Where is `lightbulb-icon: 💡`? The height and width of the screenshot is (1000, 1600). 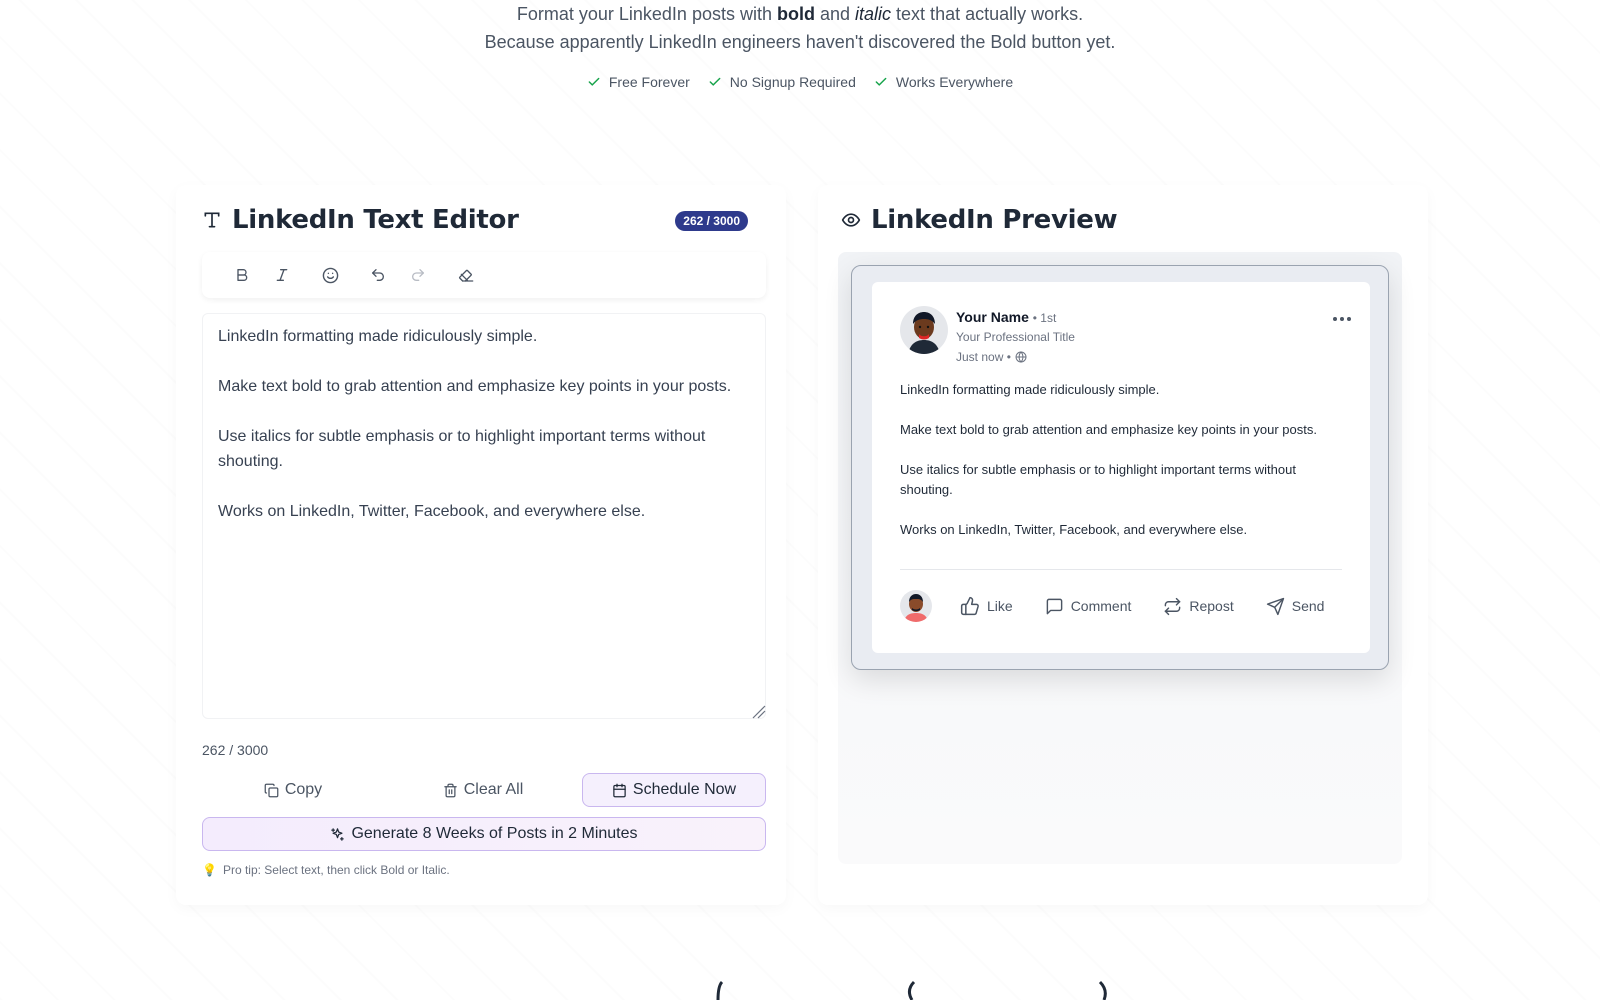
lightbulb-icon: 💡 is located at coordinates (209, 870).